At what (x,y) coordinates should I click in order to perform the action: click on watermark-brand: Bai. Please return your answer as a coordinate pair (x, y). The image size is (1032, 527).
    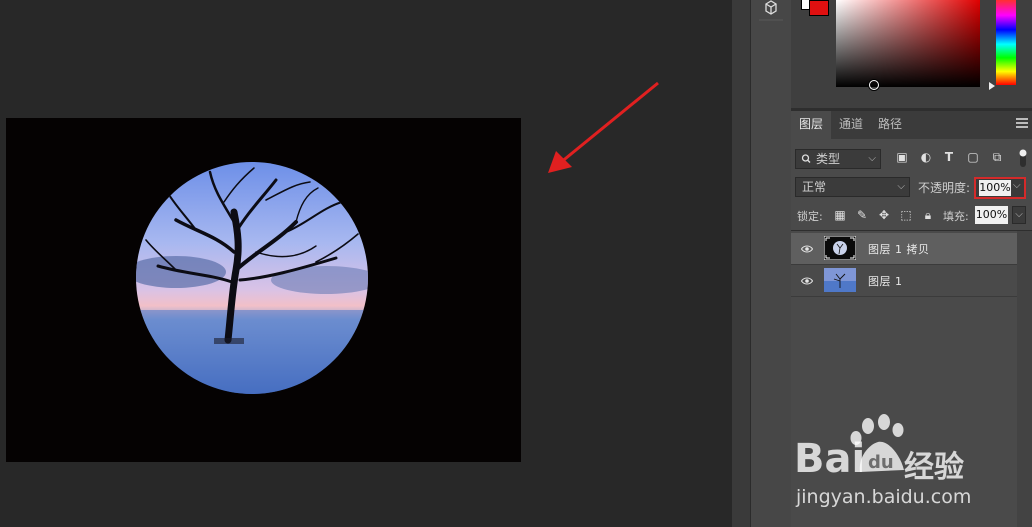
    Looking at the image, I should click on (830, 459).